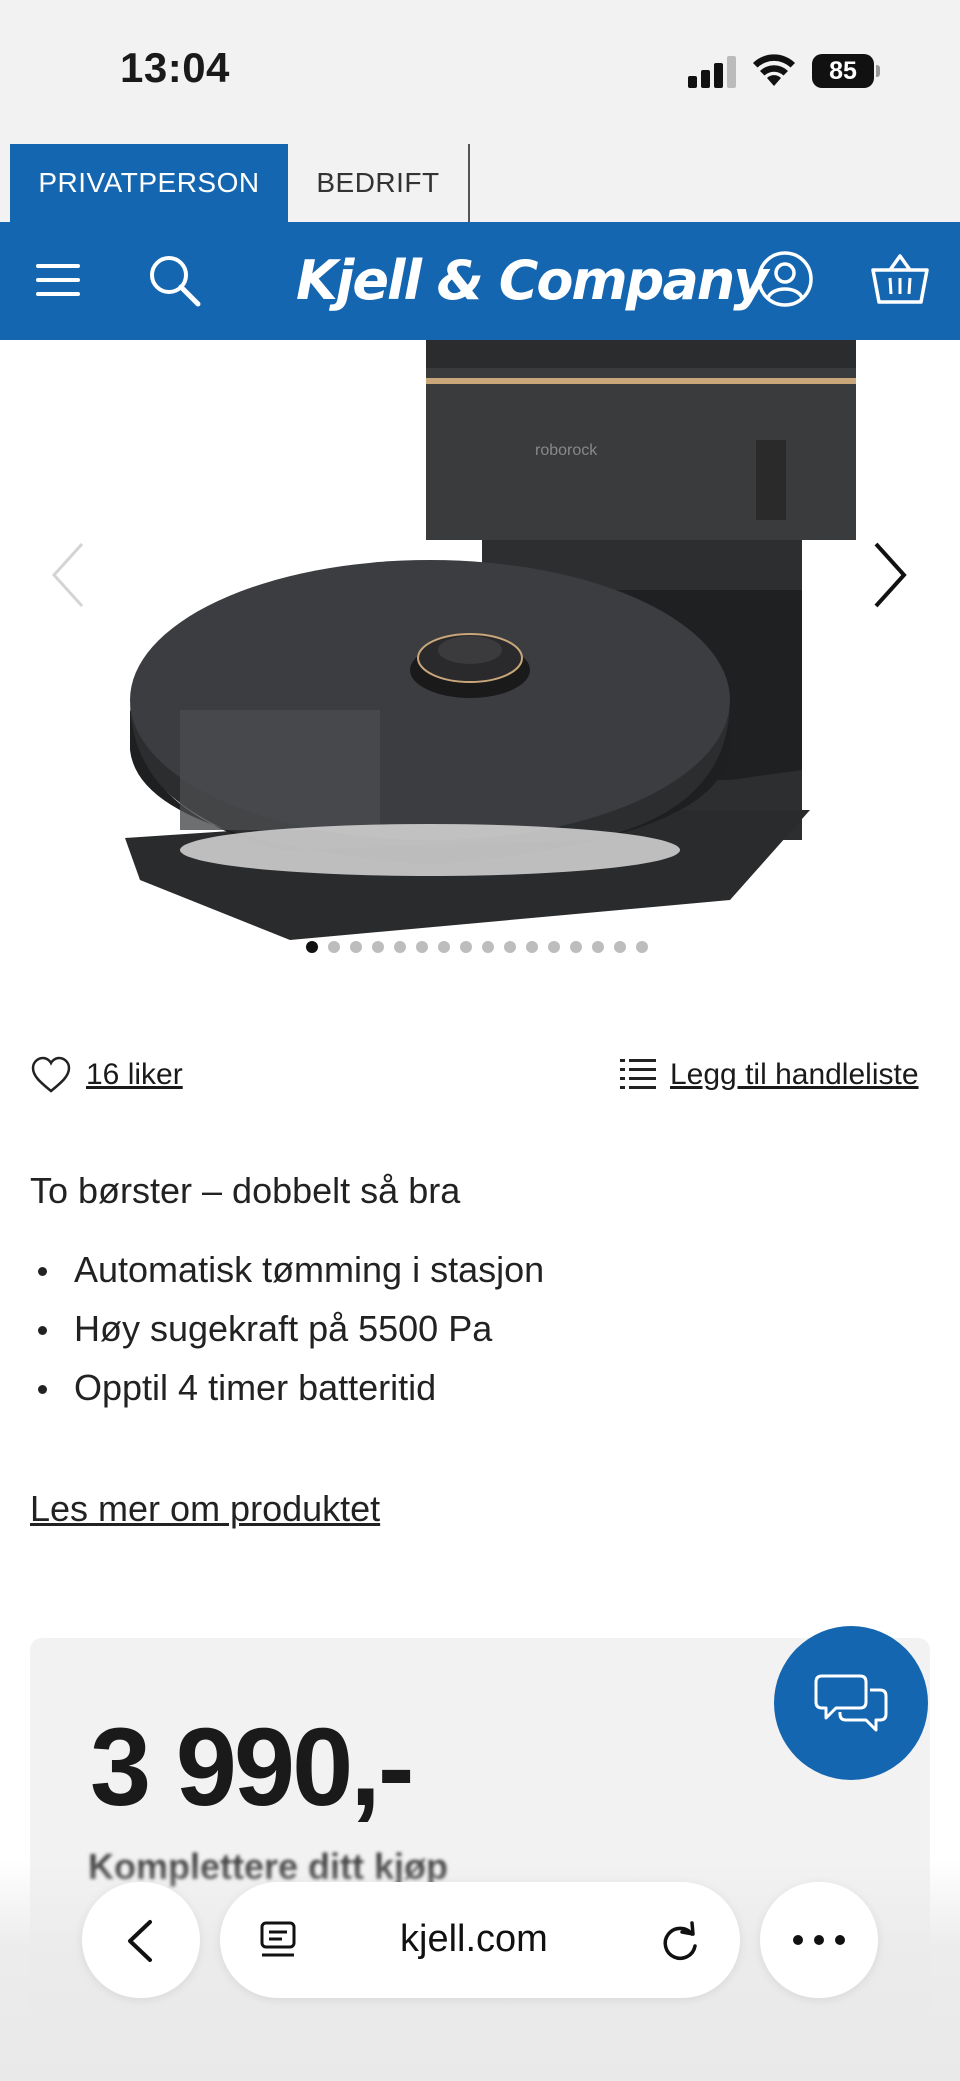 Image resolution: width=960 pixels, height=2081 pixels. I want to click on list-item: Høy sugekraft på 5500 Pa, so click(287, 1328).